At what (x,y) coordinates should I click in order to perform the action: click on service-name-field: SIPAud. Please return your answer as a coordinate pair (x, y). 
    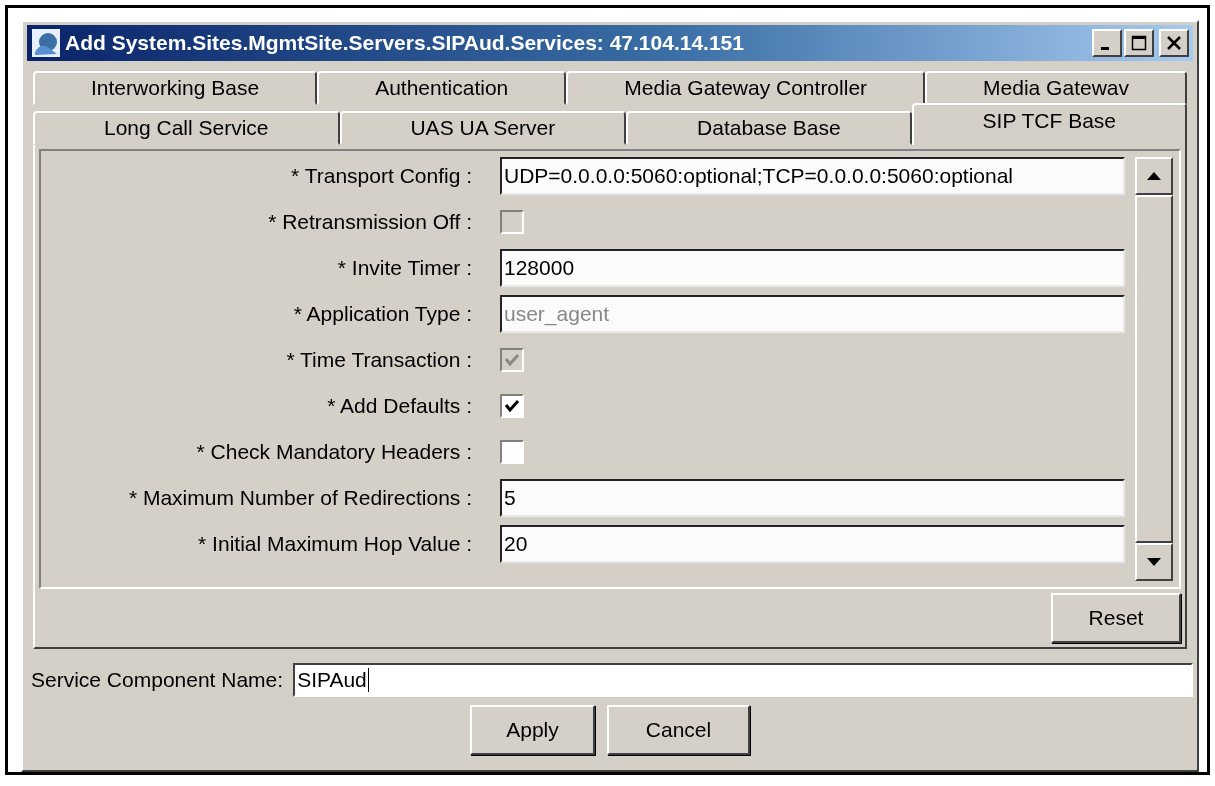
    Looking at the image, I should click on (743, 680).